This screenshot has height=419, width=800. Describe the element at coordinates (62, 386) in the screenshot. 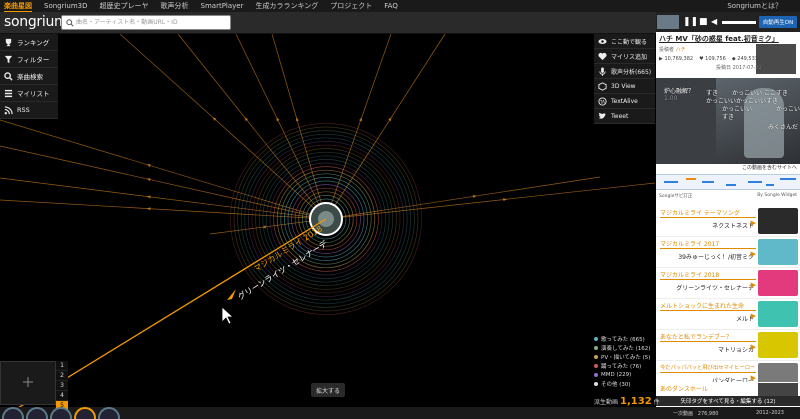

I see `page-button: 3` at that location.